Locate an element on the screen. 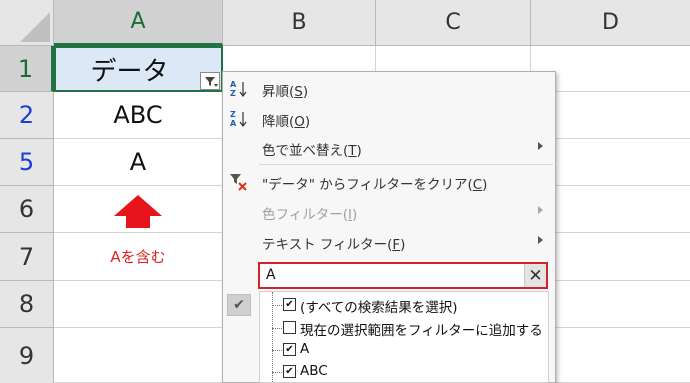 The height and width of the screenshot is (383, 690). cell-d9 is located at coordinates (623, 355).